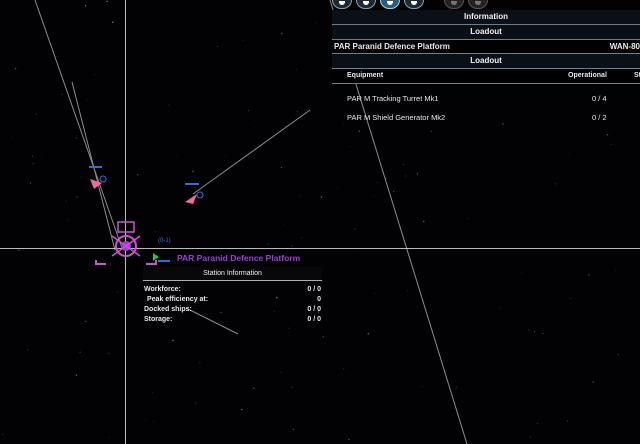  What do you see at coordinates (624, 46) in the screenshot?
I see `object-id: WAN-80` at bounding box center [624, 46].